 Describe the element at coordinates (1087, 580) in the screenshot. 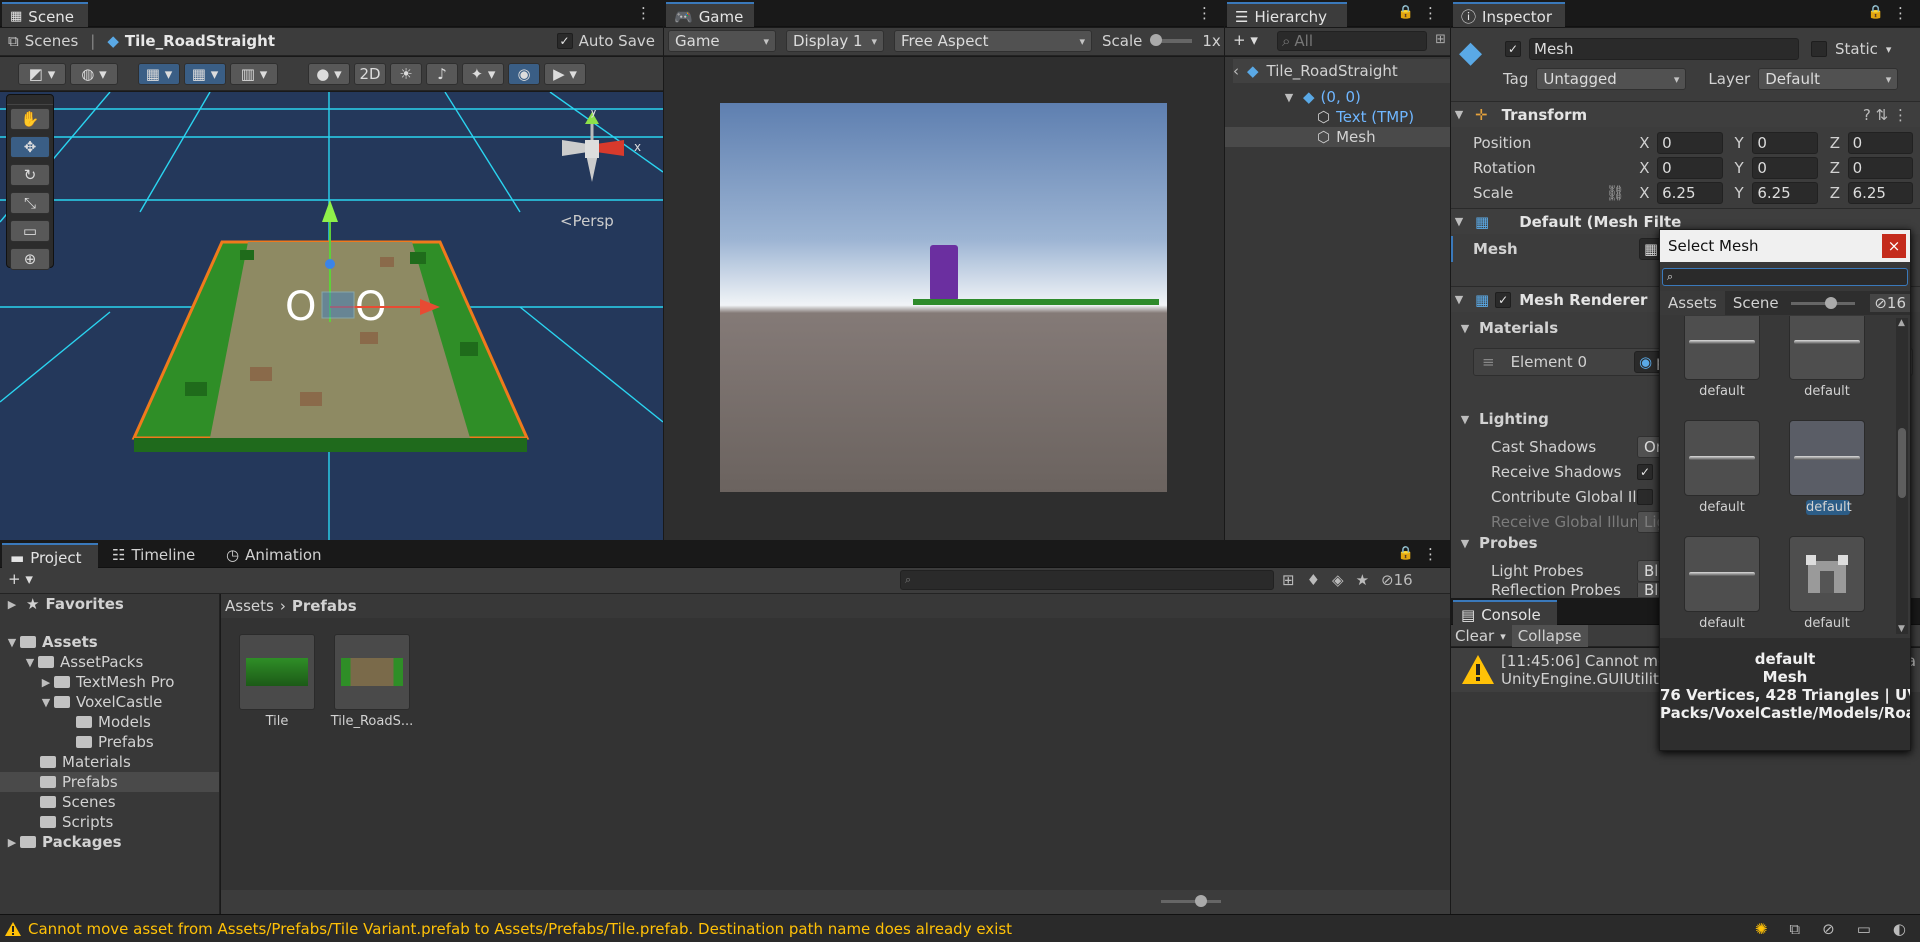

I see `project-search-input: ⌕` at that location.